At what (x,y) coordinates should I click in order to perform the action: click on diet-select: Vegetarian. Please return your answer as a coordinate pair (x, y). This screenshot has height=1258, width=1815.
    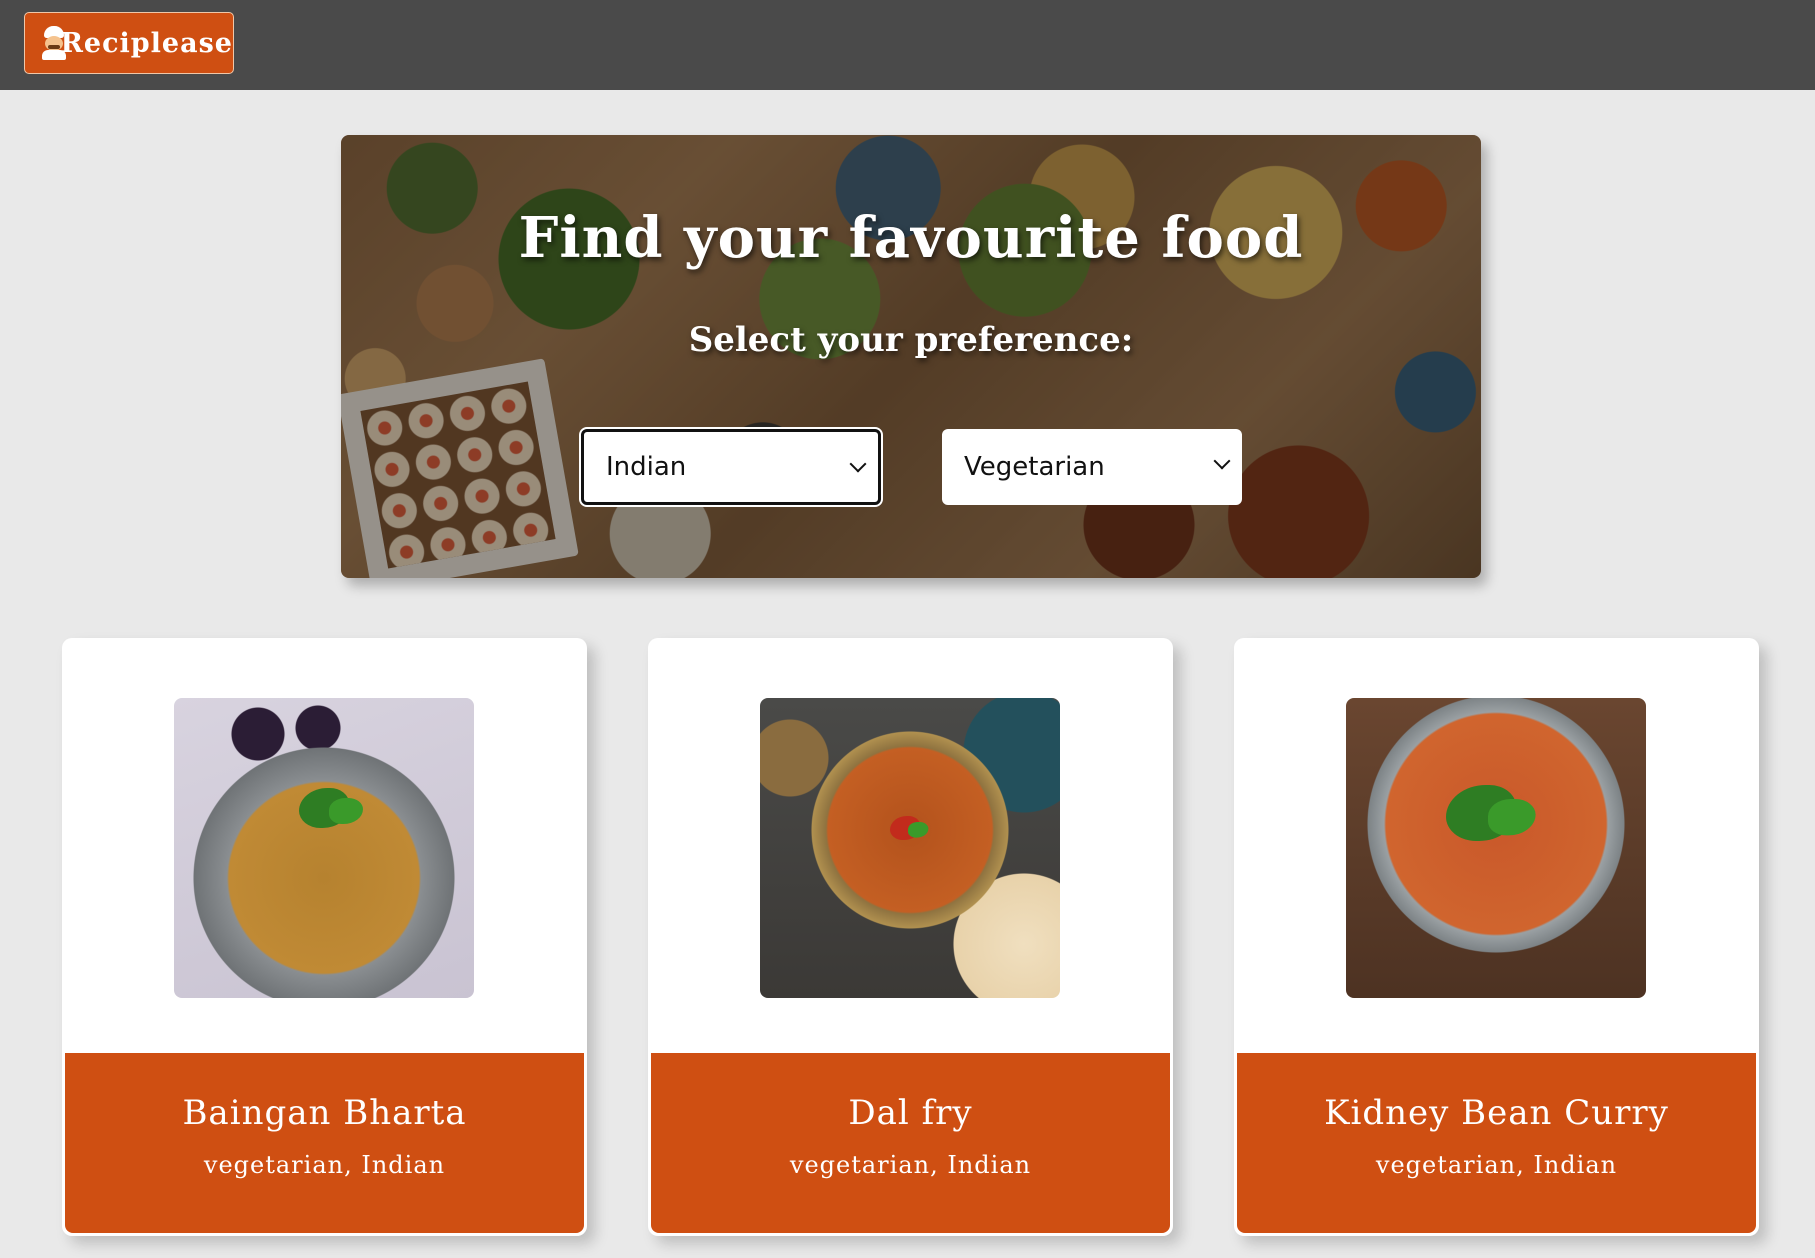
    Looking at the image, I should click on (1092, 467).